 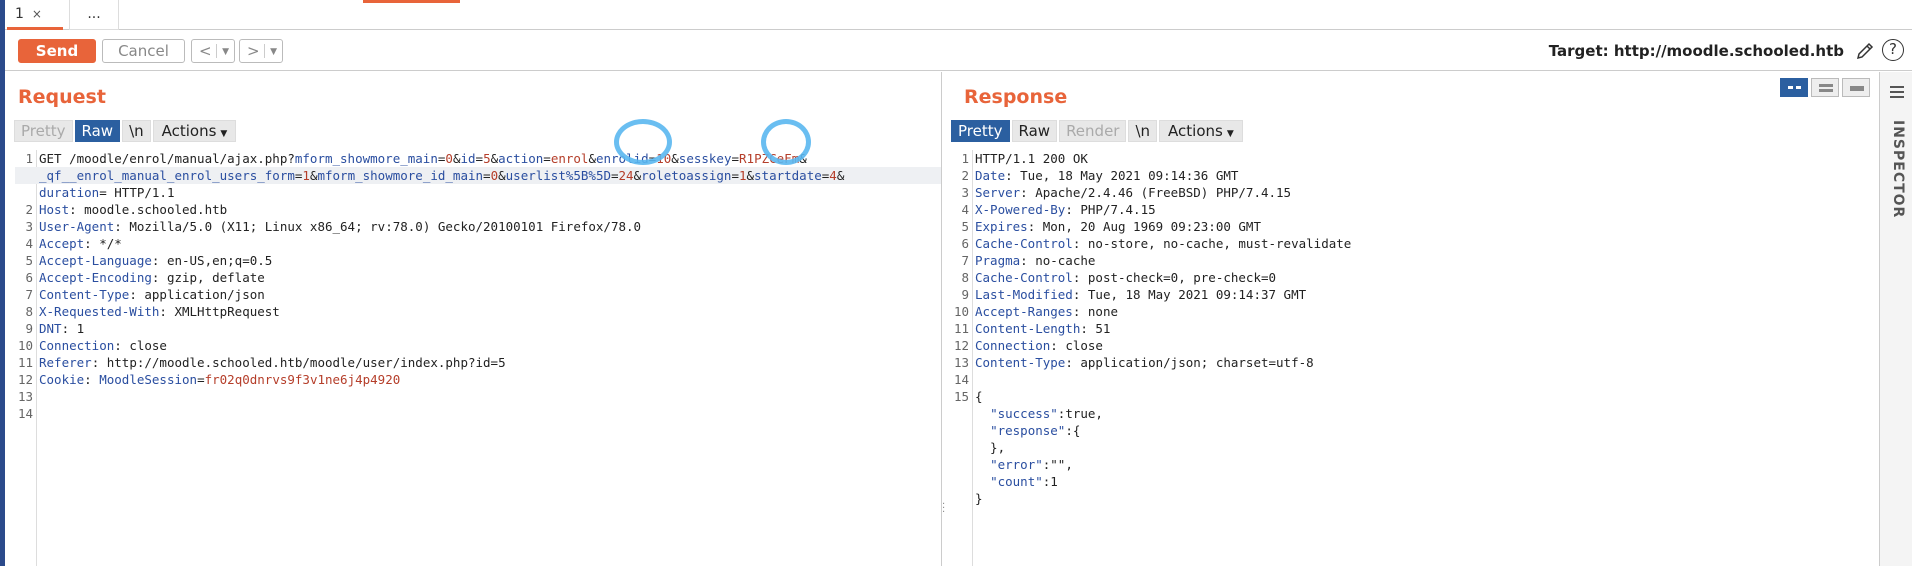 I want to click on code-line: 5 Accept-Language: en-US,en;q=0.5, so click(x=478, y=260).